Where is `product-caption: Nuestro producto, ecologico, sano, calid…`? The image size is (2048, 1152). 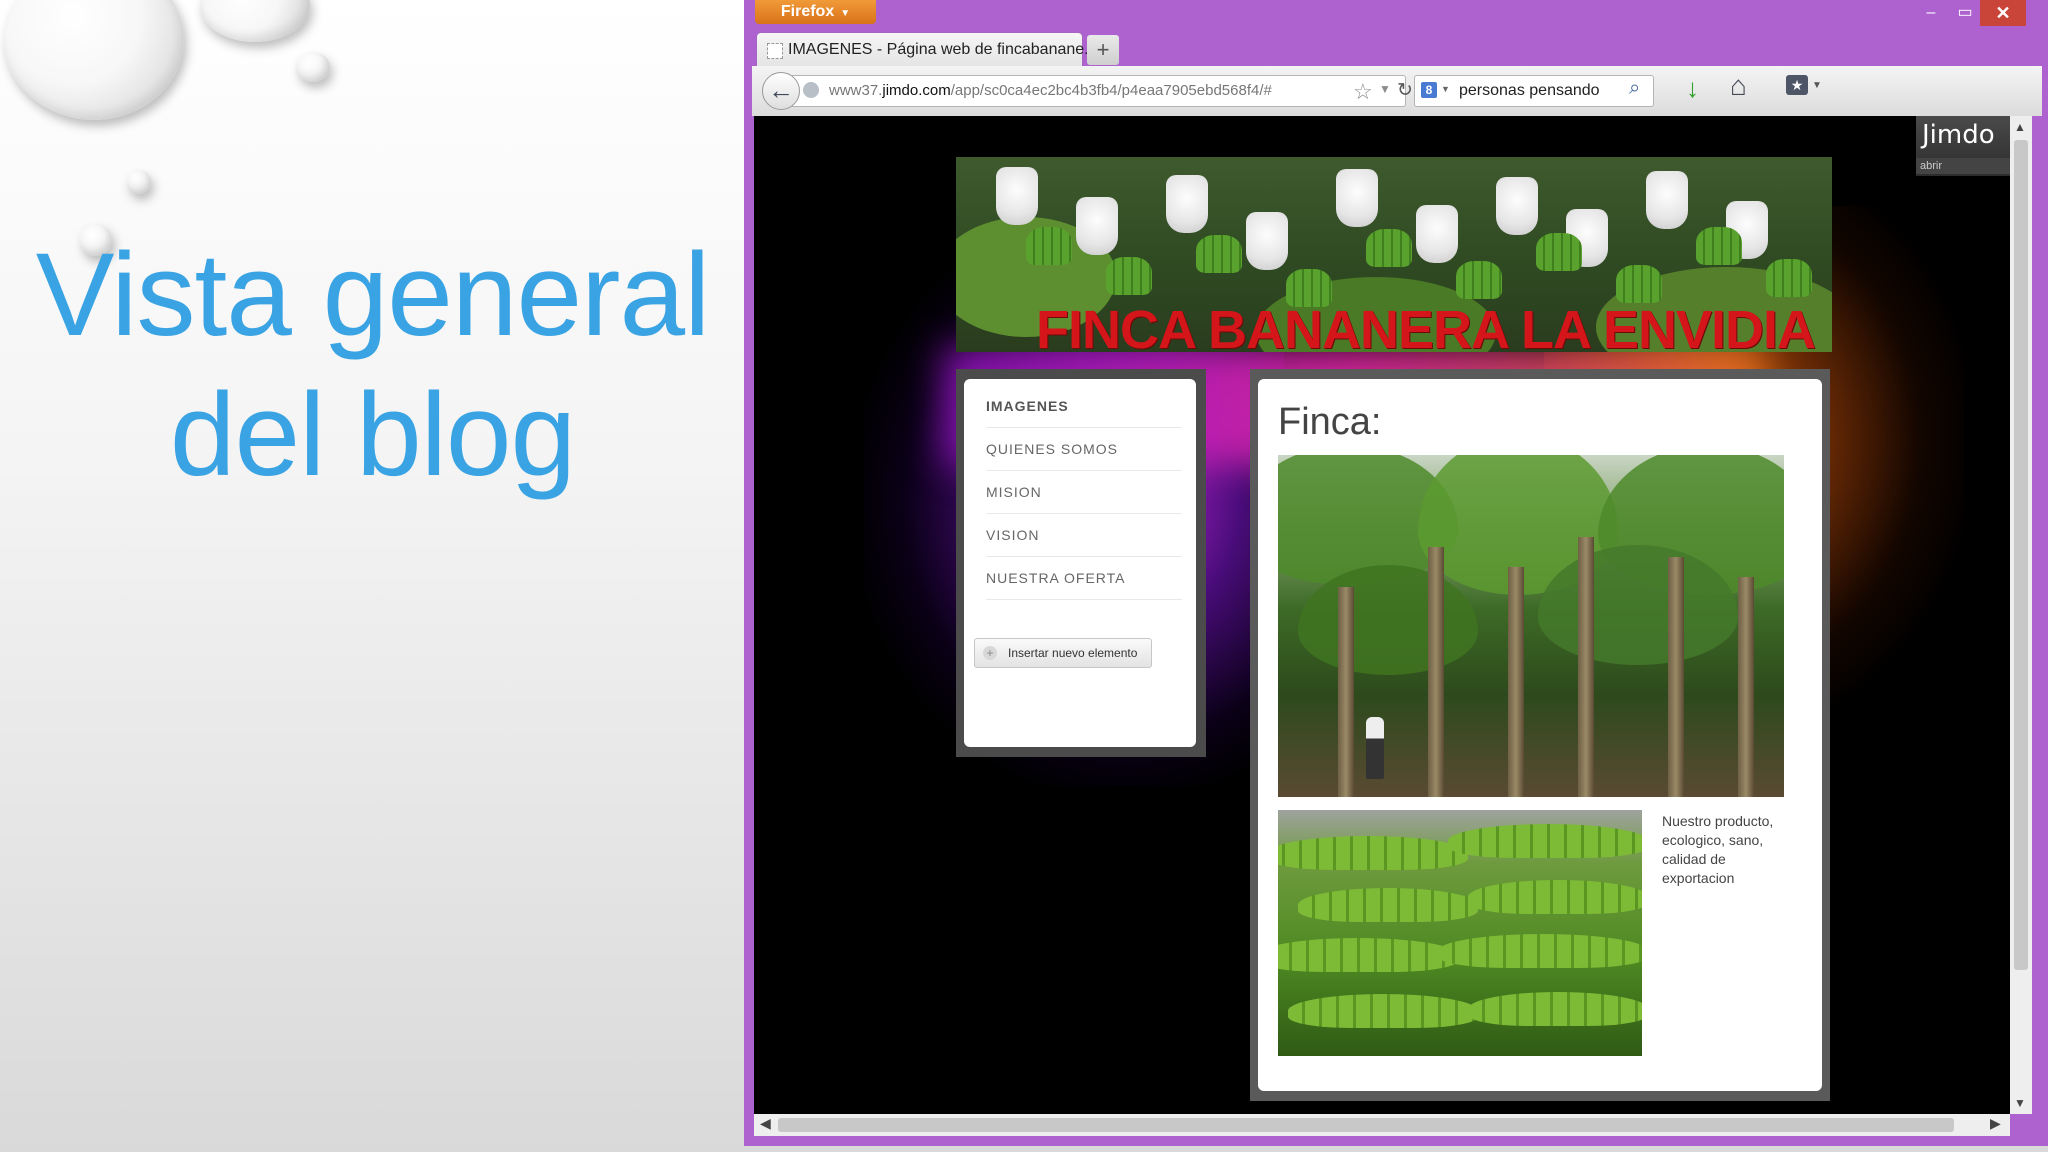 product-caption: Nuestro producto, ecologico, sano, calid… is located at coordinates (1718, 849).